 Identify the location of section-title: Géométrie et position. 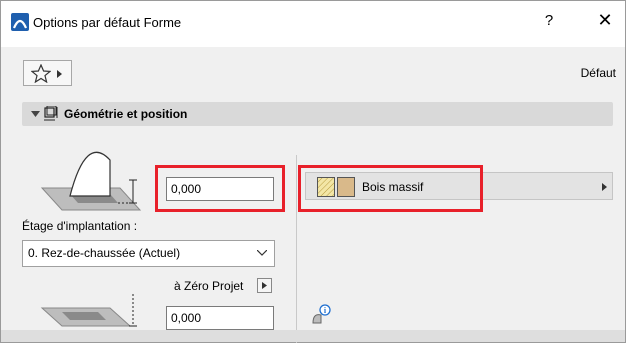
(126, 114).